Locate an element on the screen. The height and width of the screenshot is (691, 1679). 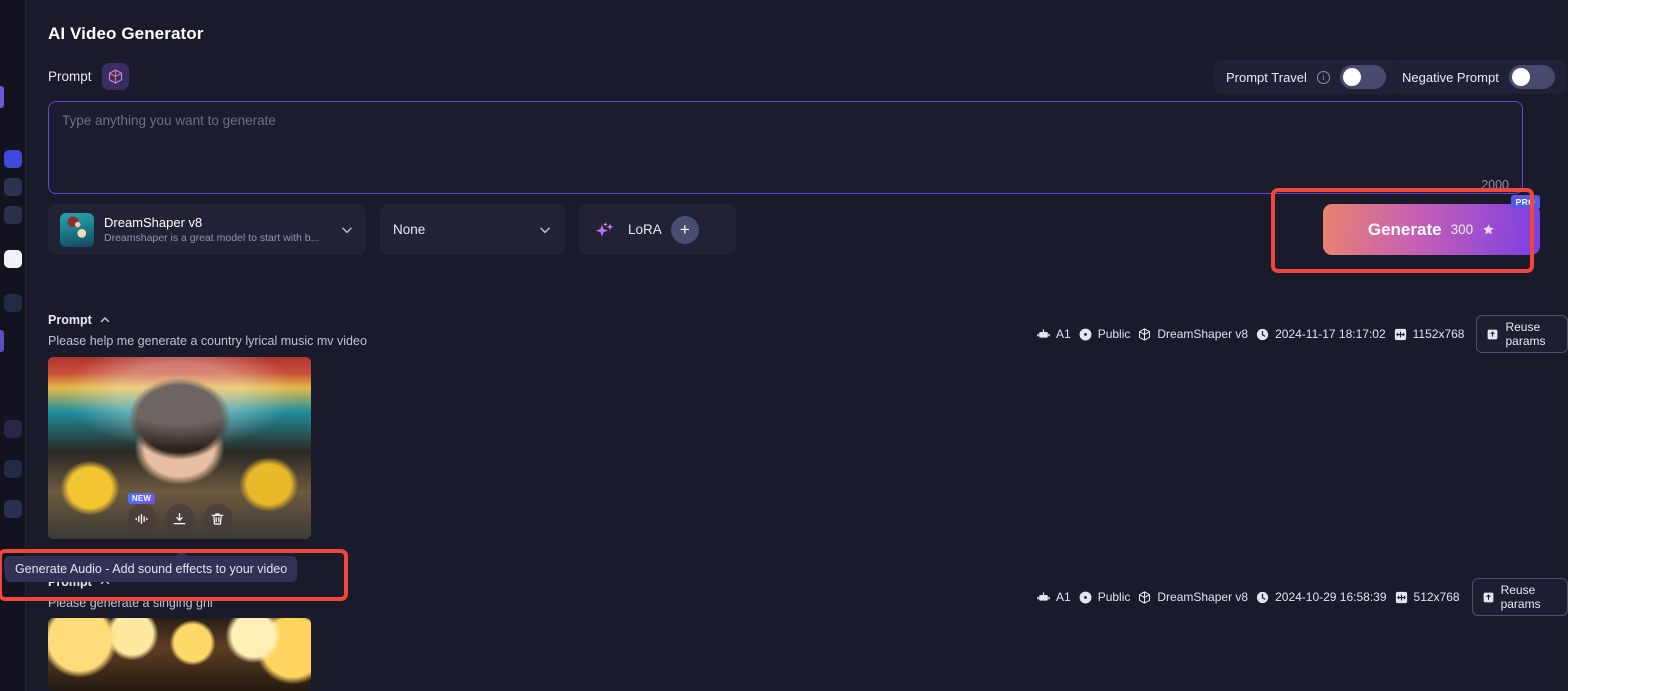
prompt-label-row: Prompt is located at coordinates (88, 76).